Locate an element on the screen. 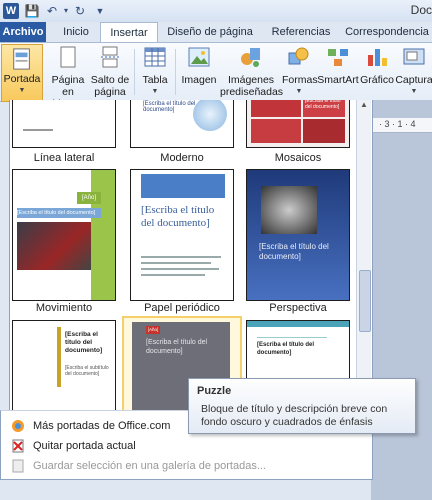 Image resolution: width=432 pixels, height=500 pixels. smartart-icon is located at coordinates (338, 57).